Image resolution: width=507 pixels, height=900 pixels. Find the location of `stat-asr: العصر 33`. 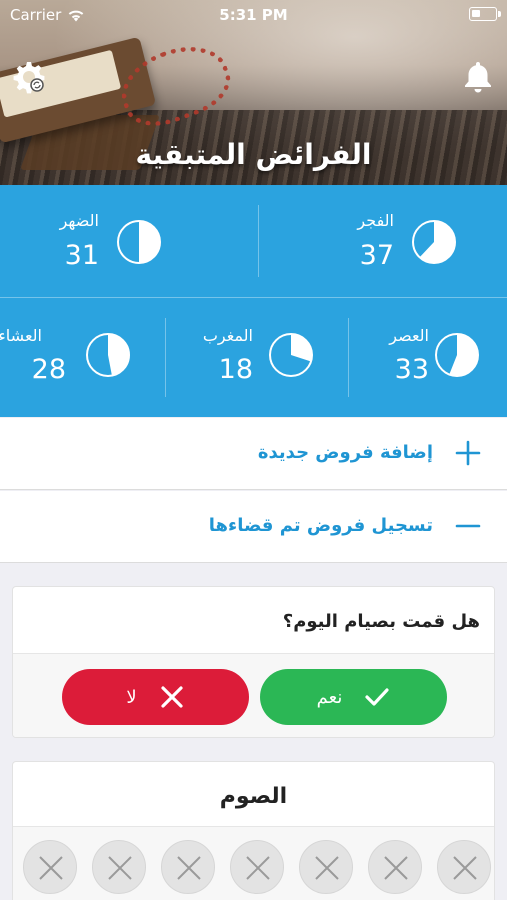

stat-asr: العصر 33 is located at coordinates (422, 357).